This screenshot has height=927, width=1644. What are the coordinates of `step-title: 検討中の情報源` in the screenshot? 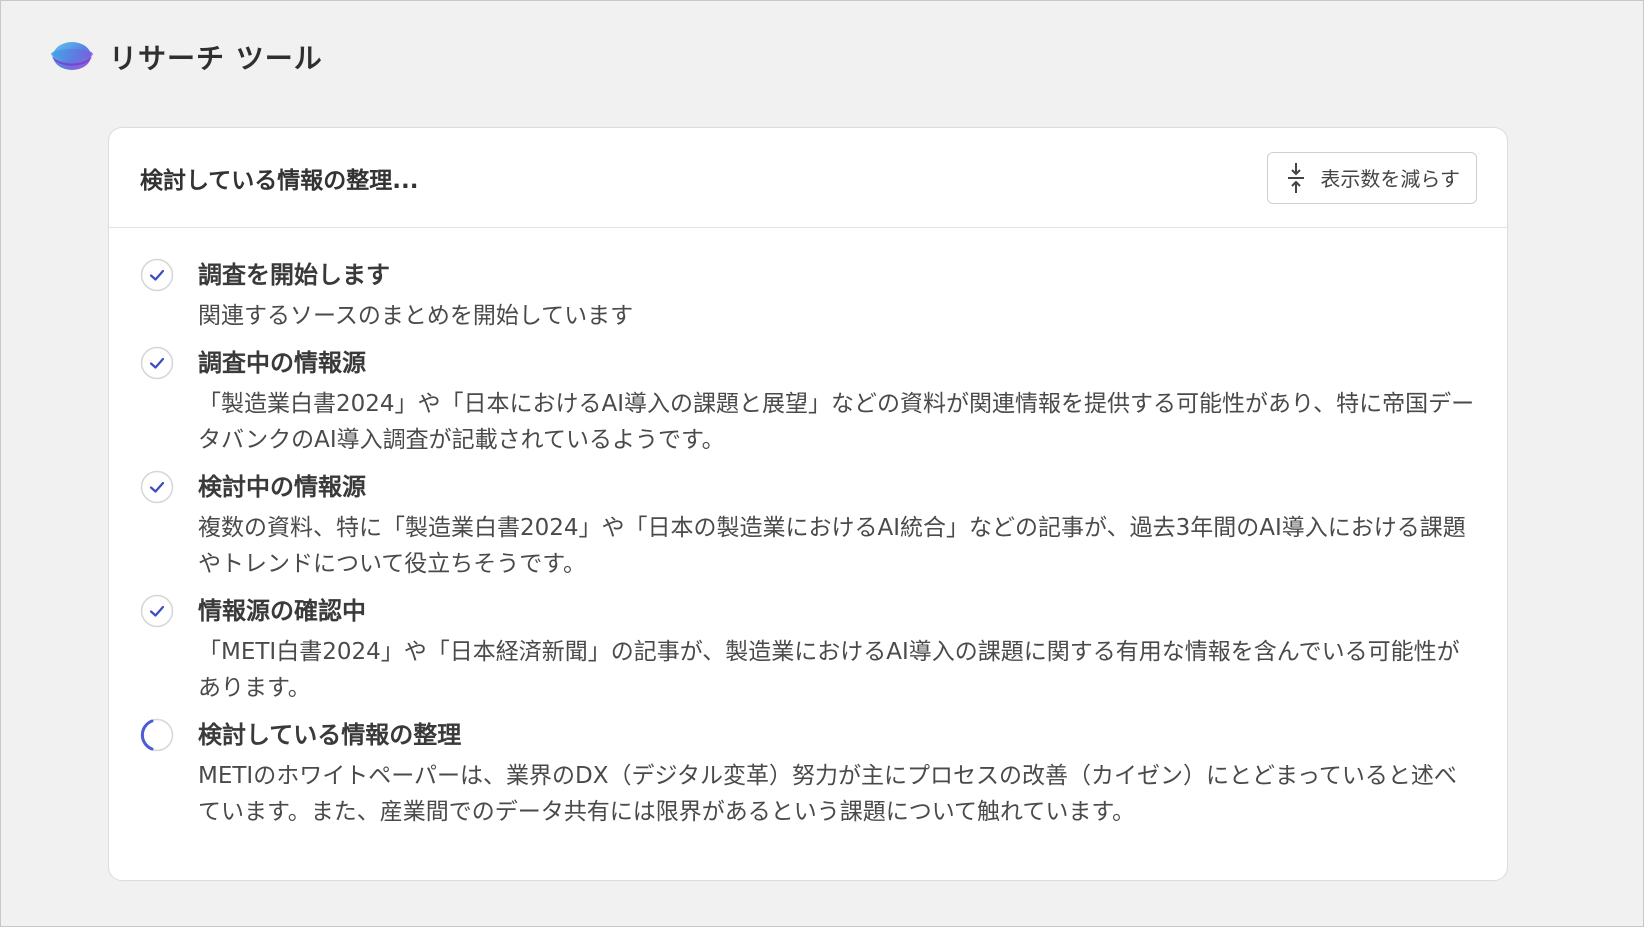 It's located at (282, 487).